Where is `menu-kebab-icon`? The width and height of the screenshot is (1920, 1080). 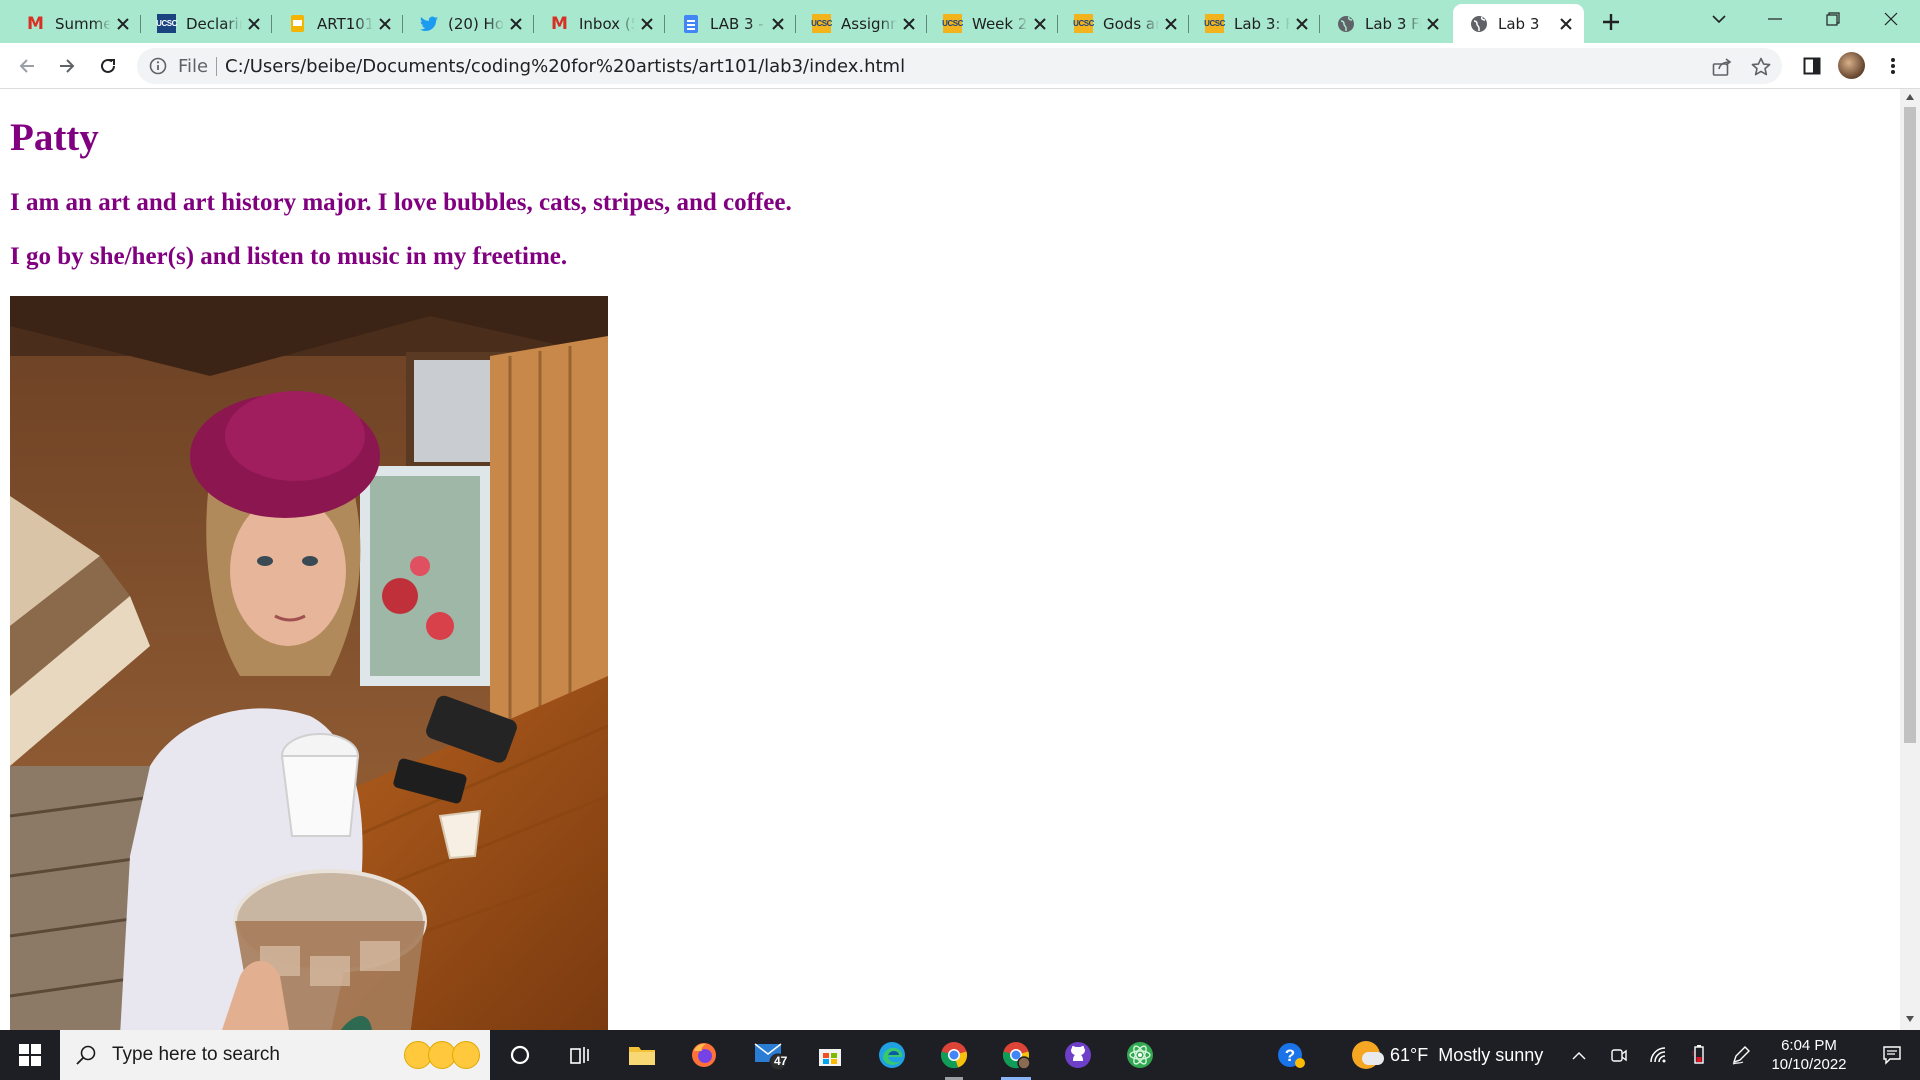 menu-kebab-icon is located at coordinates (1893, 66).